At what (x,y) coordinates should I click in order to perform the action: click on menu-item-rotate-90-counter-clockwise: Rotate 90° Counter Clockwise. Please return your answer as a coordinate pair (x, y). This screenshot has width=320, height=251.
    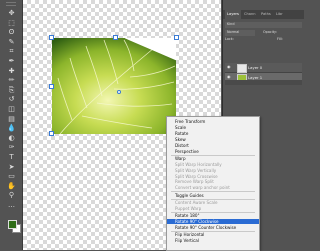
    Looking at the image, I should click on (213, 227).